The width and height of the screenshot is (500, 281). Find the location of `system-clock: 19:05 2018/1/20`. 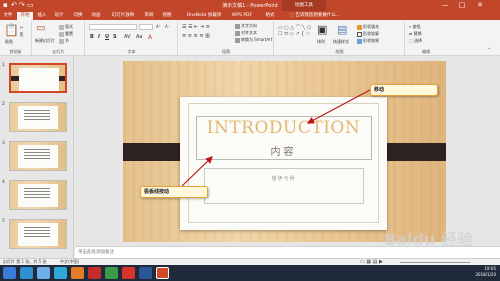

system-clock: 19:05 2018/1/20 is located at coordinates (485, 272).